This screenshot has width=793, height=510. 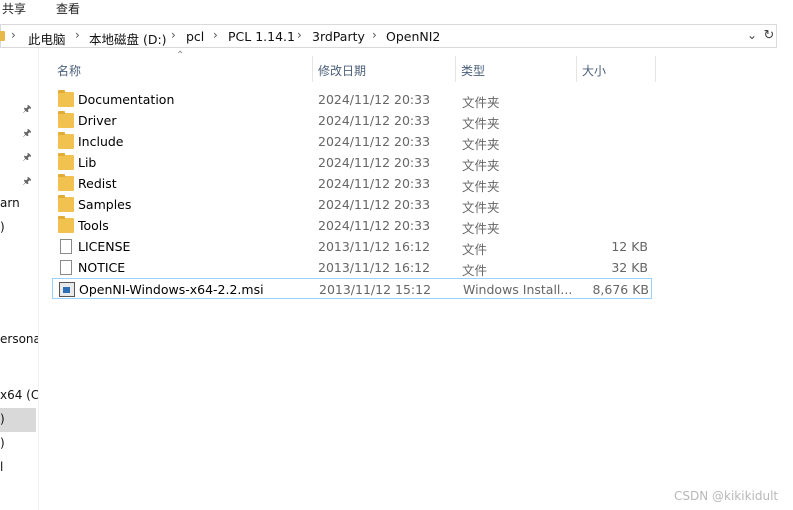 I want to click on breadcrumb-3rdparty: 3rdParty, so click(x=338, y=36).